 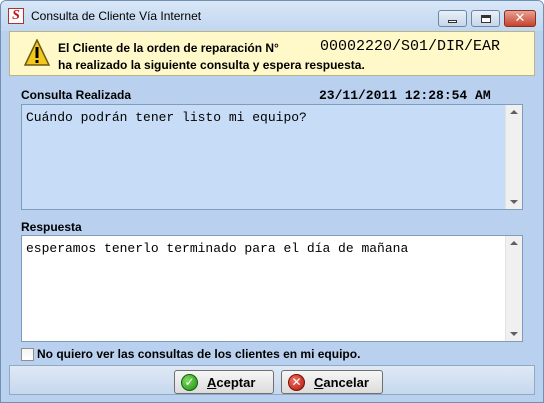 I want to click on hide-queries-checkbox, so click(x=27, y=354).